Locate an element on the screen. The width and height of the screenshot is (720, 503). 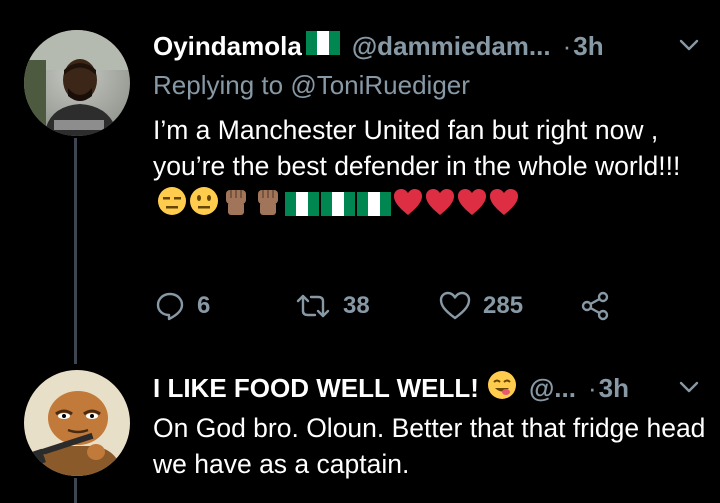
replying-prefix: Replying to is located at coordinates (222, 85).